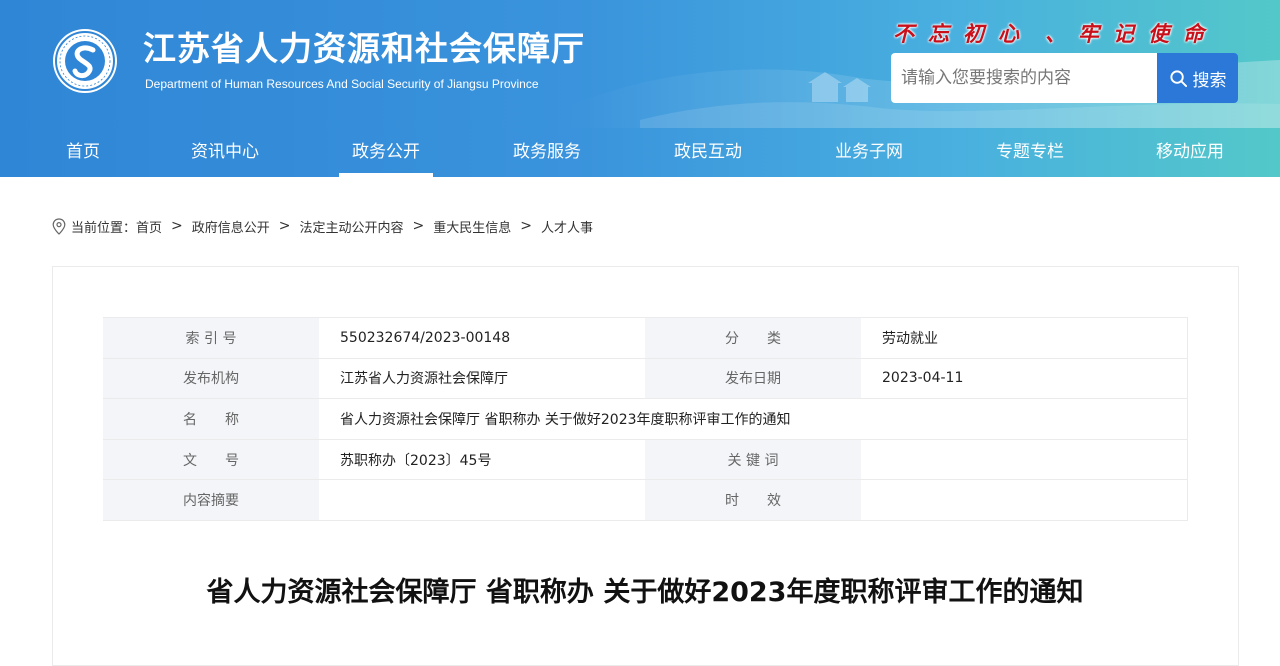 The height and width of the screenshot is (666, 1280). Describe the element at coordinates (753, 338) in the screenshot. I see `category-label: 分 类` at that location.